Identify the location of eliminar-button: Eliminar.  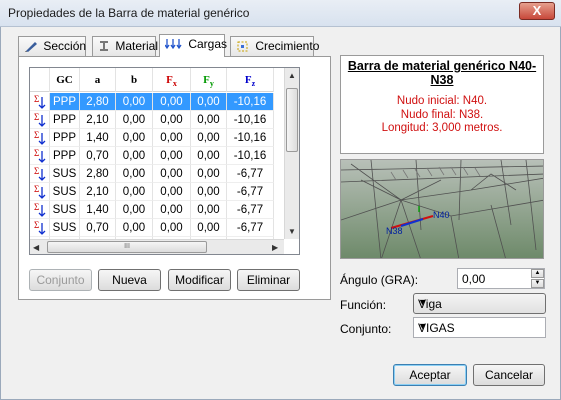
(268, 280).